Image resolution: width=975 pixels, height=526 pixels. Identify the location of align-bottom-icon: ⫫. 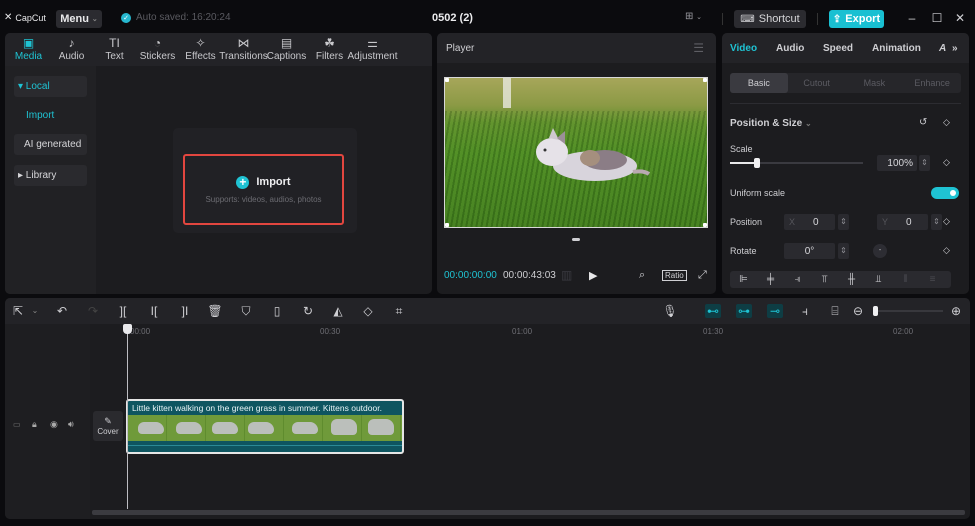
(878, 279).